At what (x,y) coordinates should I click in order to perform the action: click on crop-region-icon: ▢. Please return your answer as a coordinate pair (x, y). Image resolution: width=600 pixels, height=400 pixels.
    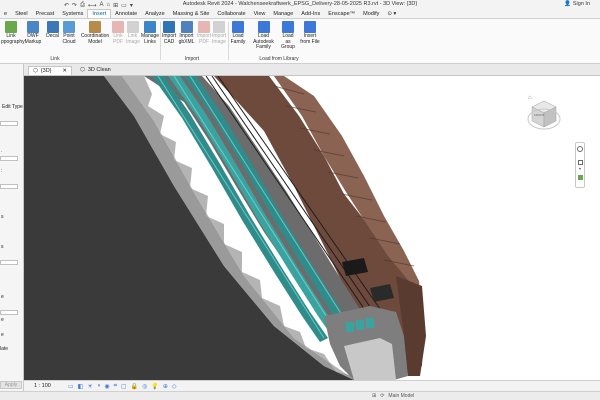
    Looking at the image, I should click on (124, 386).